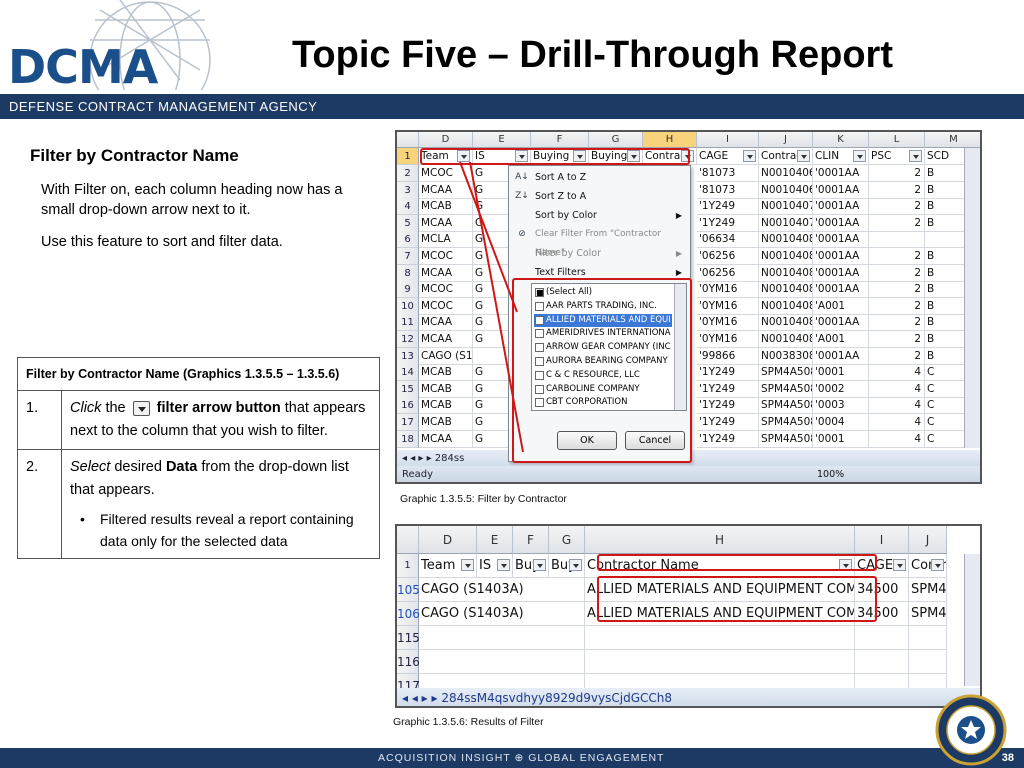  Describe the element at coordinates (408, 290) in the screenshot. I see `row-header: 9` at that location.